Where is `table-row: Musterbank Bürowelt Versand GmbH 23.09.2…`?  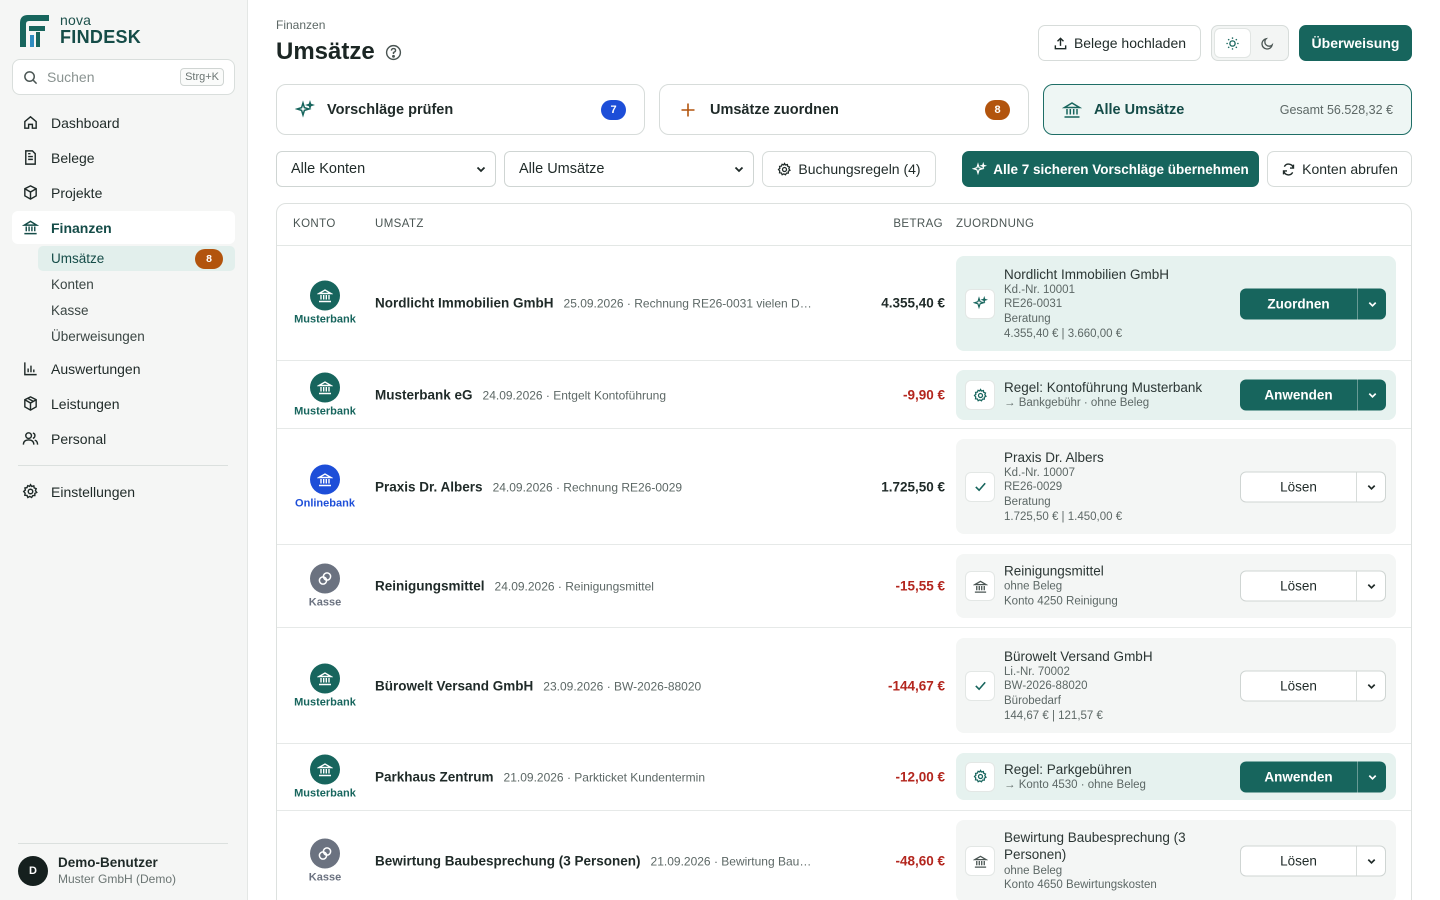 table-row: Musterbank Bürowelt Versand GmbH 23.09.2… is located at coordinates (844, 686).